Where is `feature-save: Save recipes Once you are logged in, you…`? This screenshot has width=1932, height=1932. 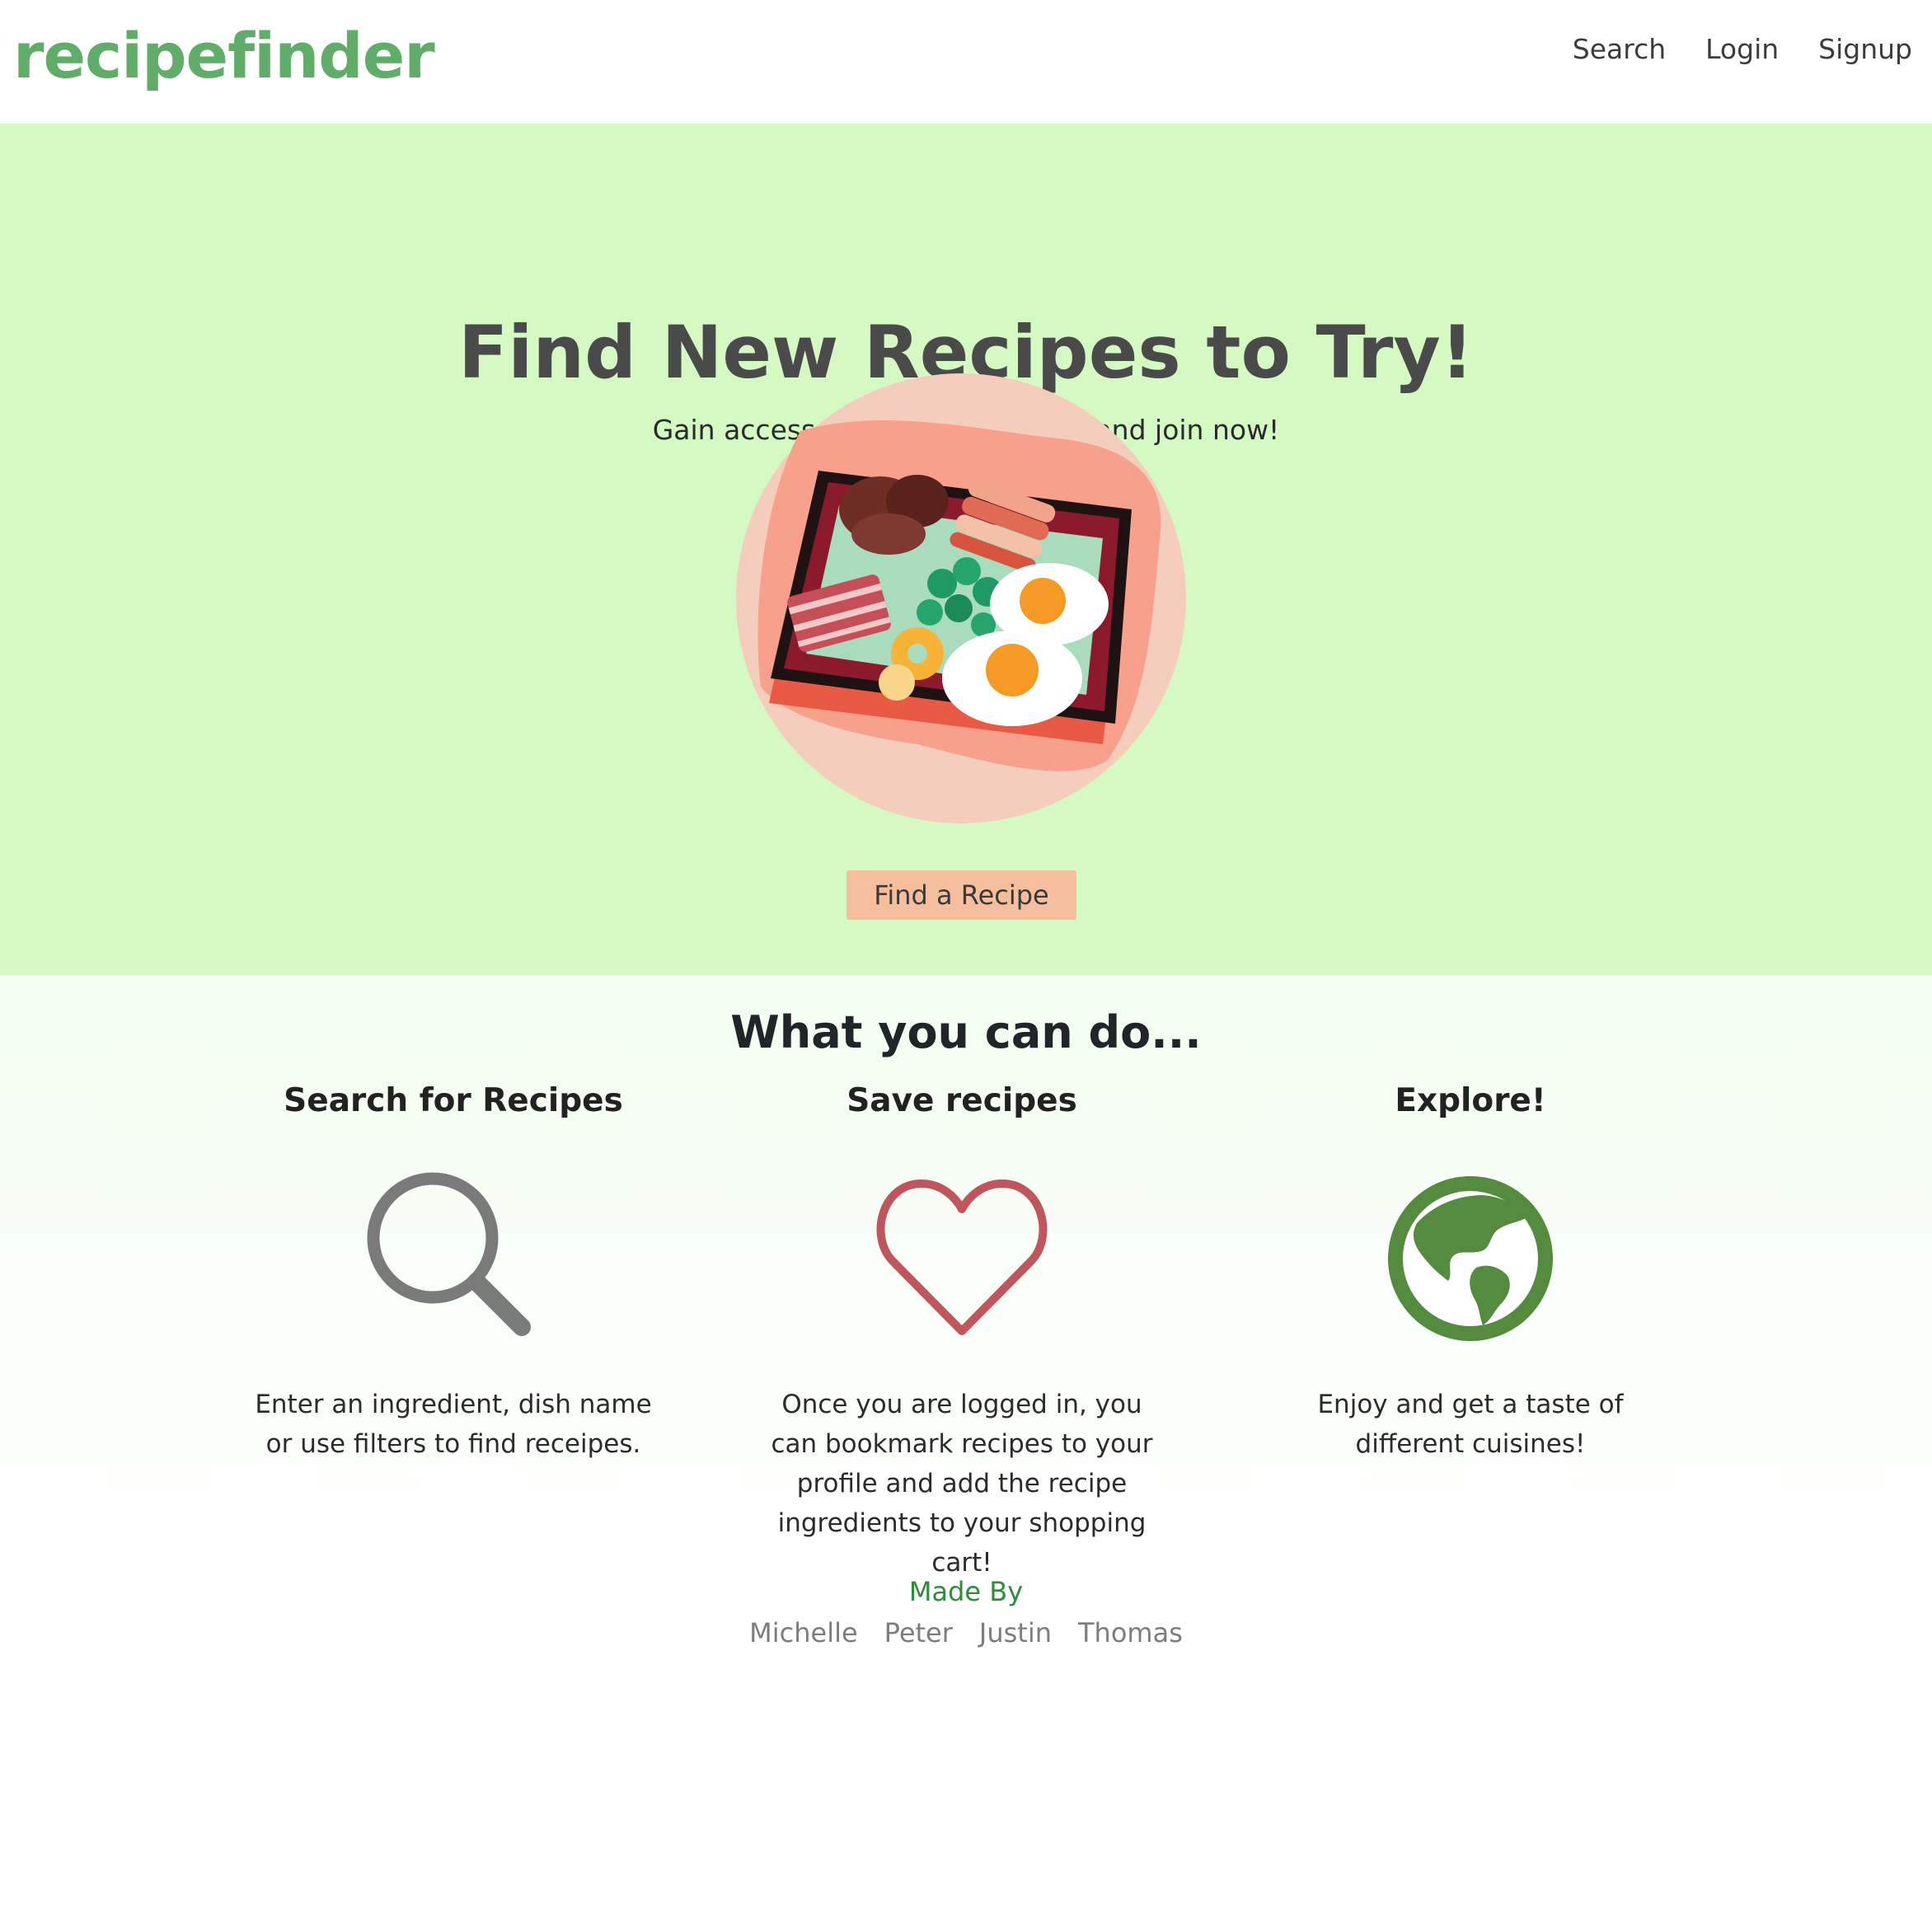
feature-save: Save recipes Once you are logged in, you… is located at coordinates (962, 1333).